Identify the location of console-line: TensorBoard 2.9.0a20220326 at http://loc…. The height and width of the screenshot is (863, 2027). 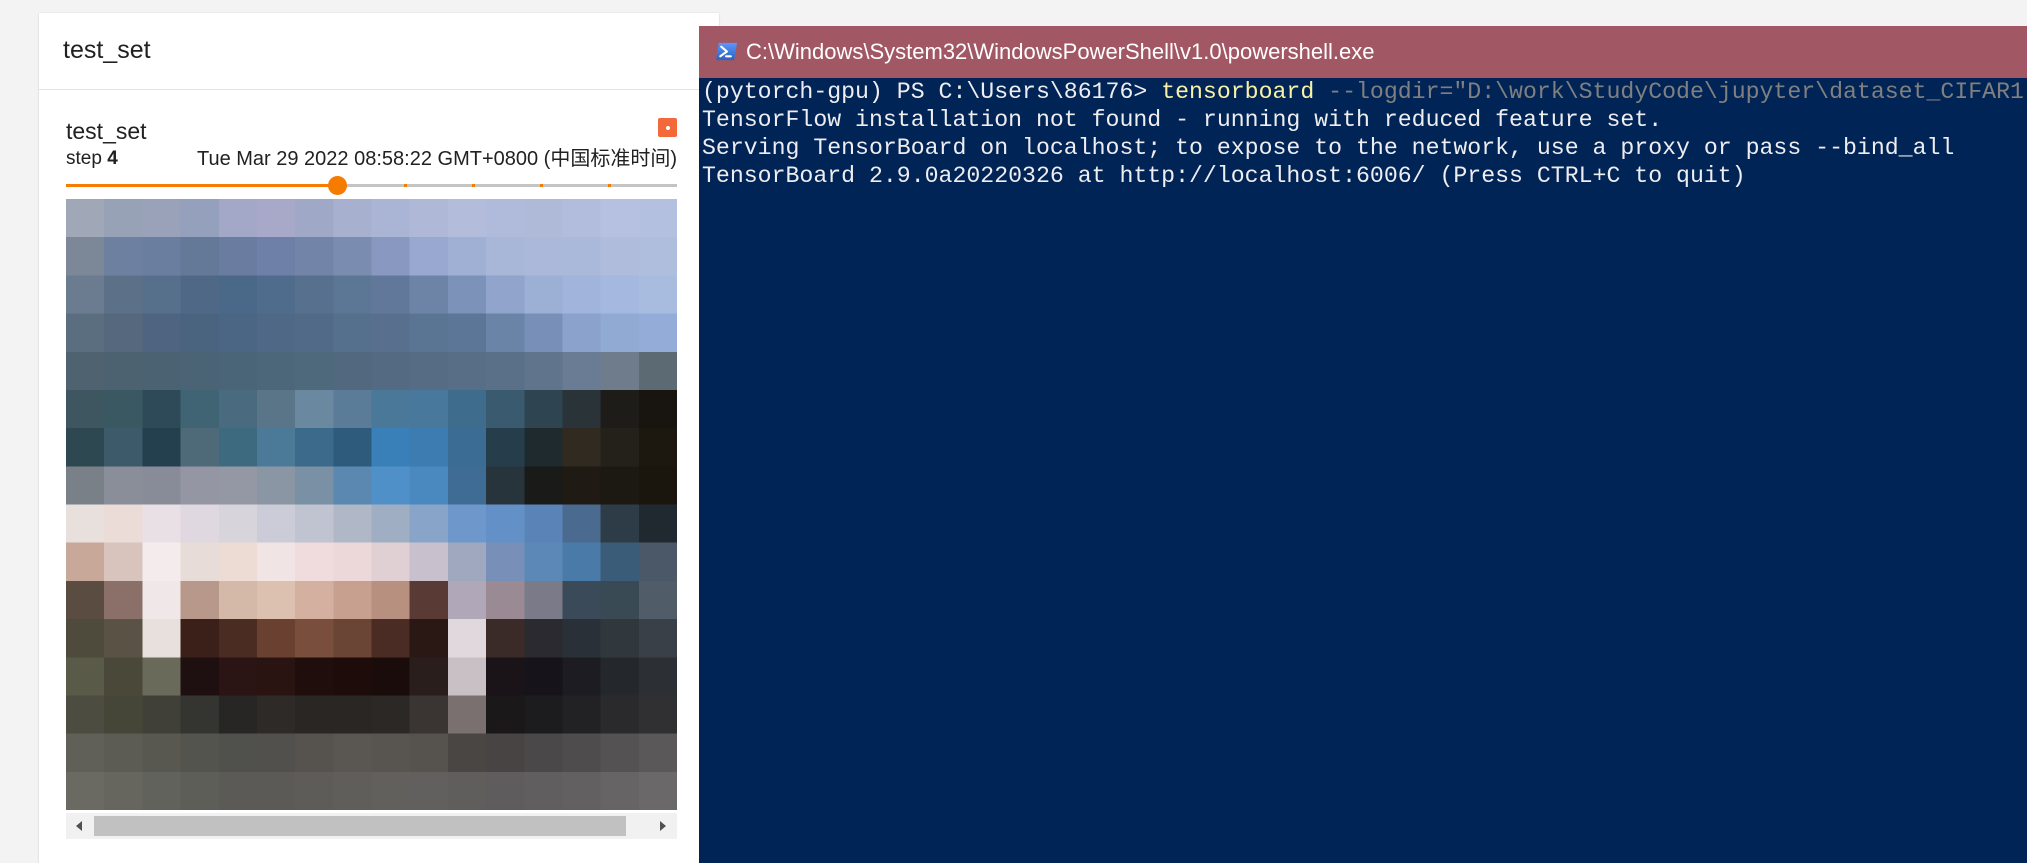
(1224, 176).